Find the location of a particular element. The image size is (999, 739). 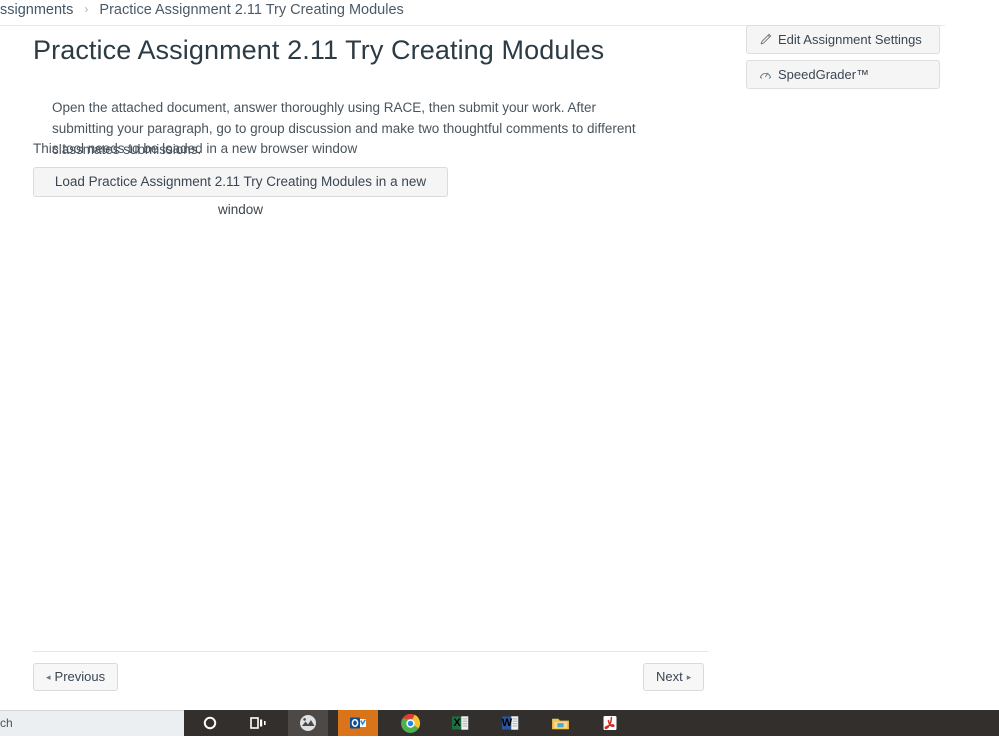

previous-button-label: Previous is located at coordinates (80, 676).